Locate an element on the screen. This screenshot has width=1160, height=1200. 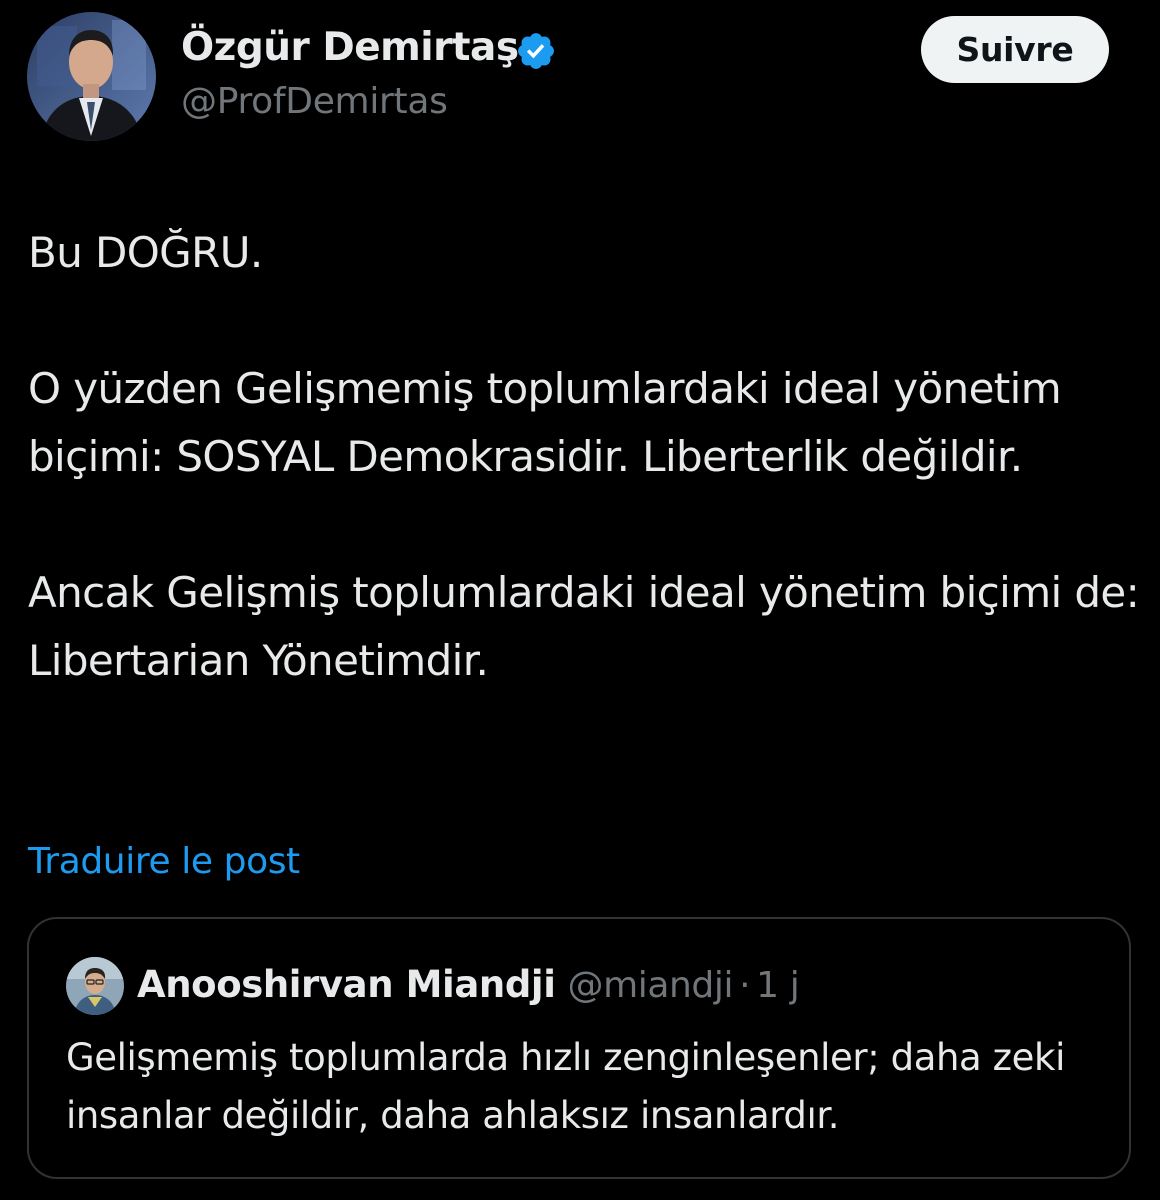
author-display-name: Özgür Demirtaş is located at coordinates (350, 48).